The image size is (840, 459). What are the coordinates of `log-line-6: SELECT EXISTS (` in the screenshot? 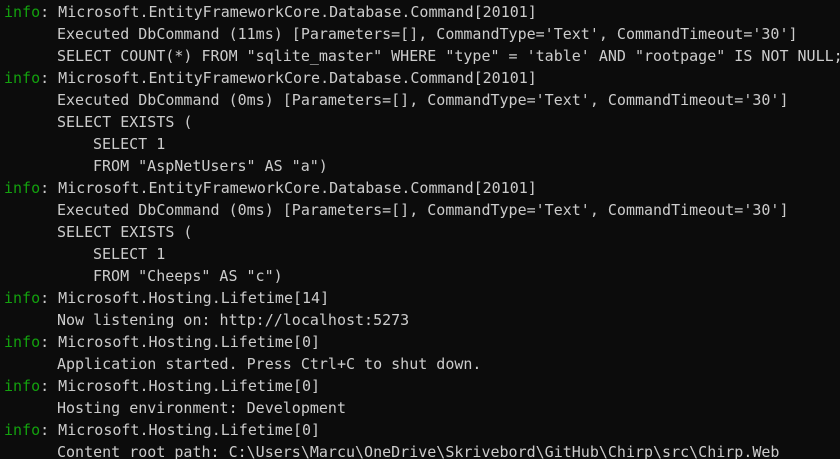 It's located at (125, 122).